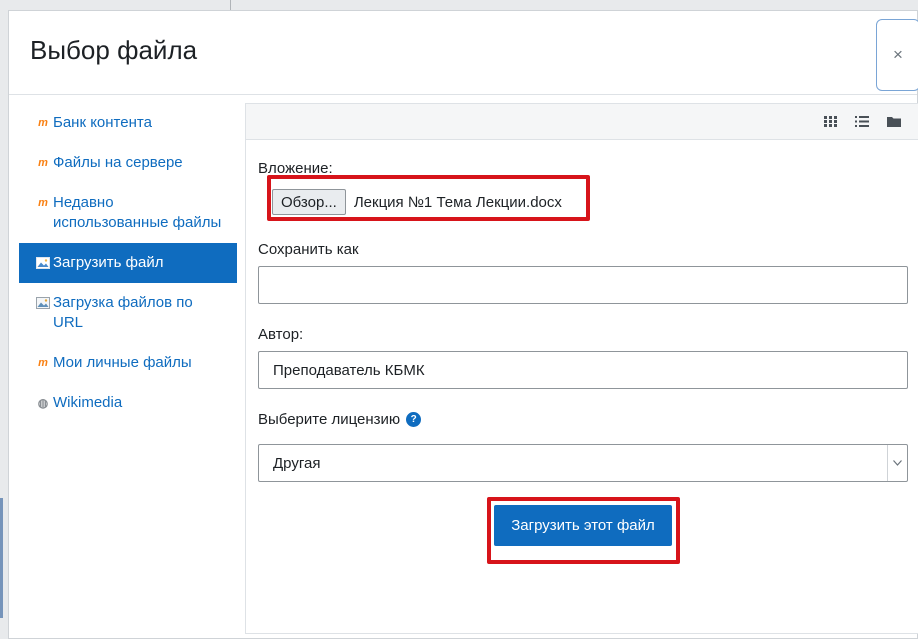 Image resolution: width=918 pixels, height=639 pixels. I want to click on background-edge, so click(1, 558).